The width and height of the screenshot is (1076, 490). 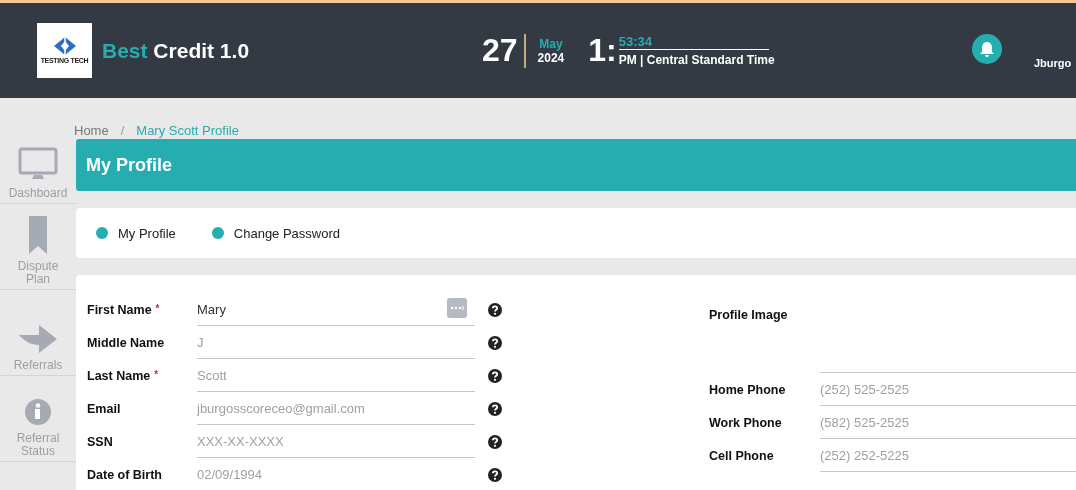 What do you see at coordinates (119, 375) in the screenshot?
I see `field-label: Last Name` at bounding box center [119, 375].